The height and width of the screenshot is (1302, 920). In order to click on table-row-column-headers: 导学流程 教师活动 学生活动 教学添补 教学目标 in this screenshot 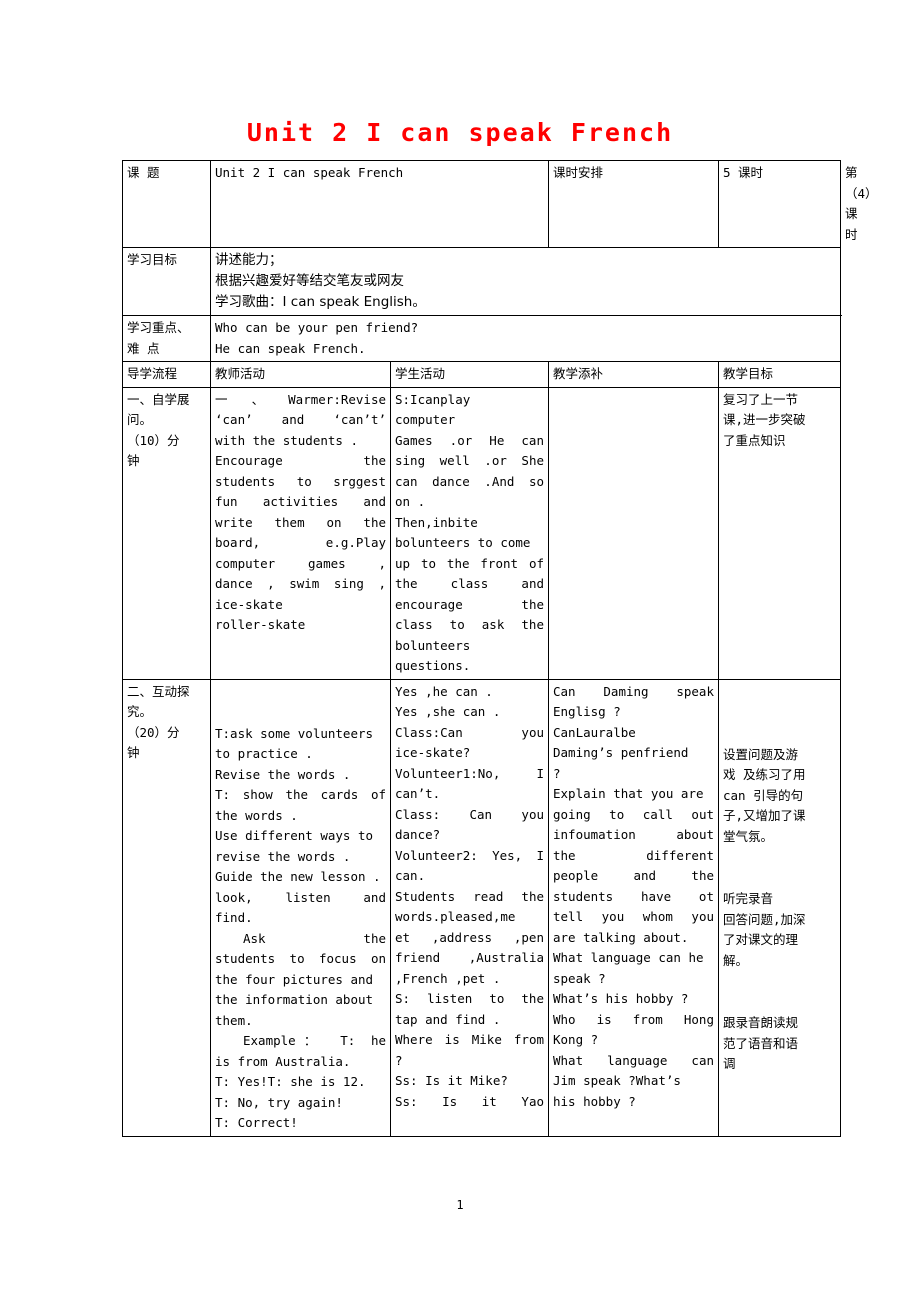, I will do `click(481, 374)`.